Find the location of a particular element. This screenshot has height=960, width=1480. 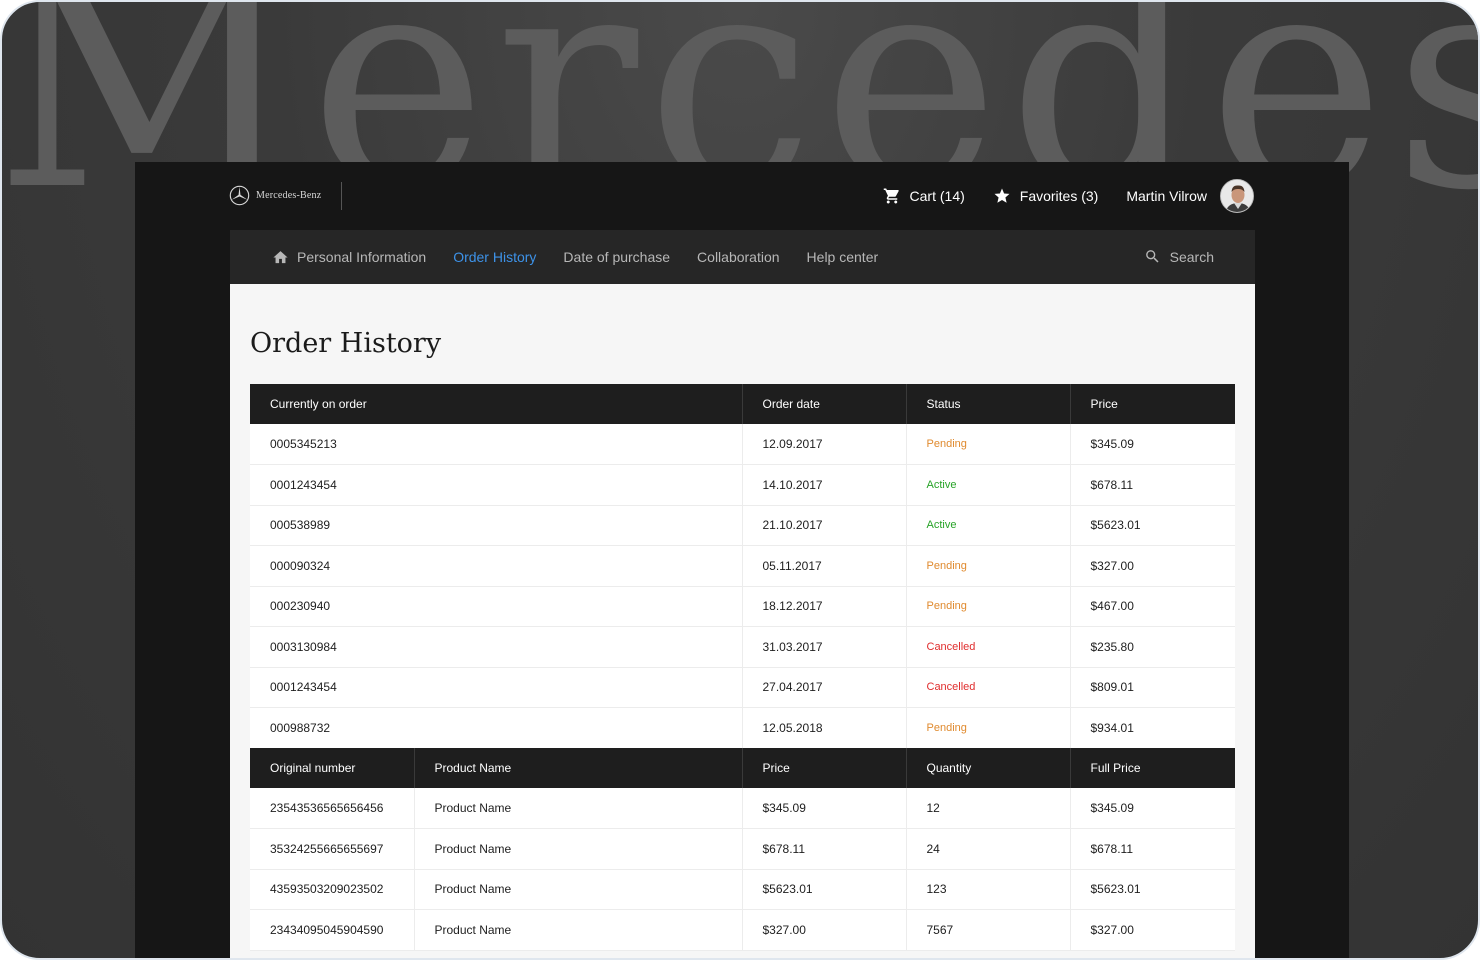

column-header-status: Status is located at coordinates (988, 404).